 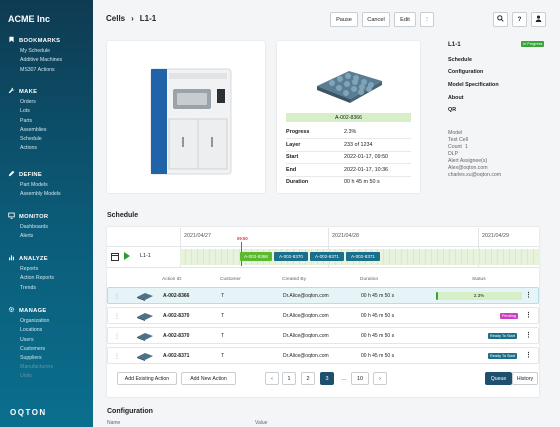 What do you see at coordinates (54, 278) in the screenshot?
I see `sidebar-item-action-reports: Action Reports` at bounding box center [54, 278].